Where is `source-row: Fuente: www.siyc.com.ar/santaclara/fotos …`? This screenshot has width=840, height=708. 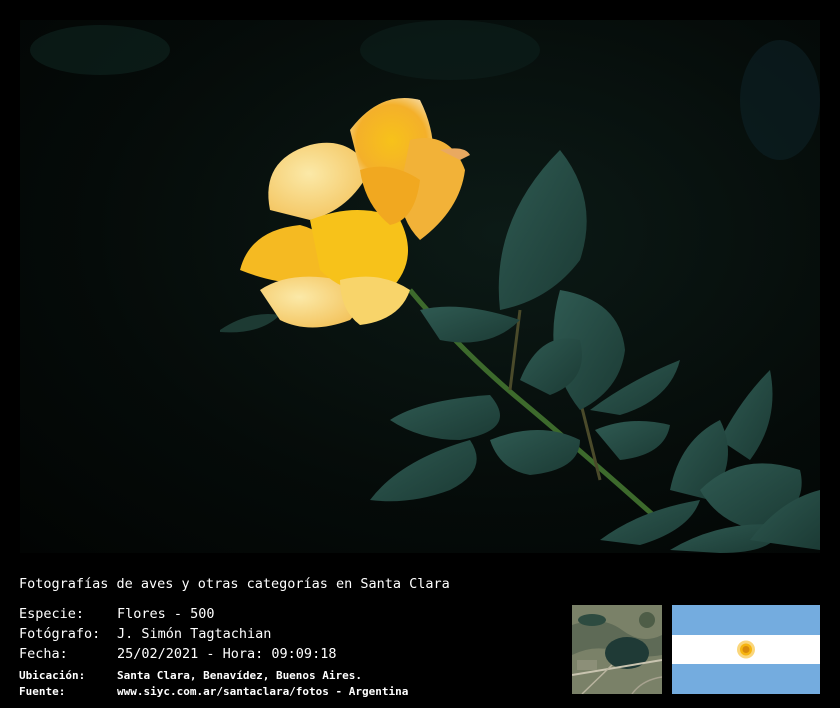
source-row: Fuente: www.siyc.com.ar/santaclara/fotos … is located at coordinates (213, 691).